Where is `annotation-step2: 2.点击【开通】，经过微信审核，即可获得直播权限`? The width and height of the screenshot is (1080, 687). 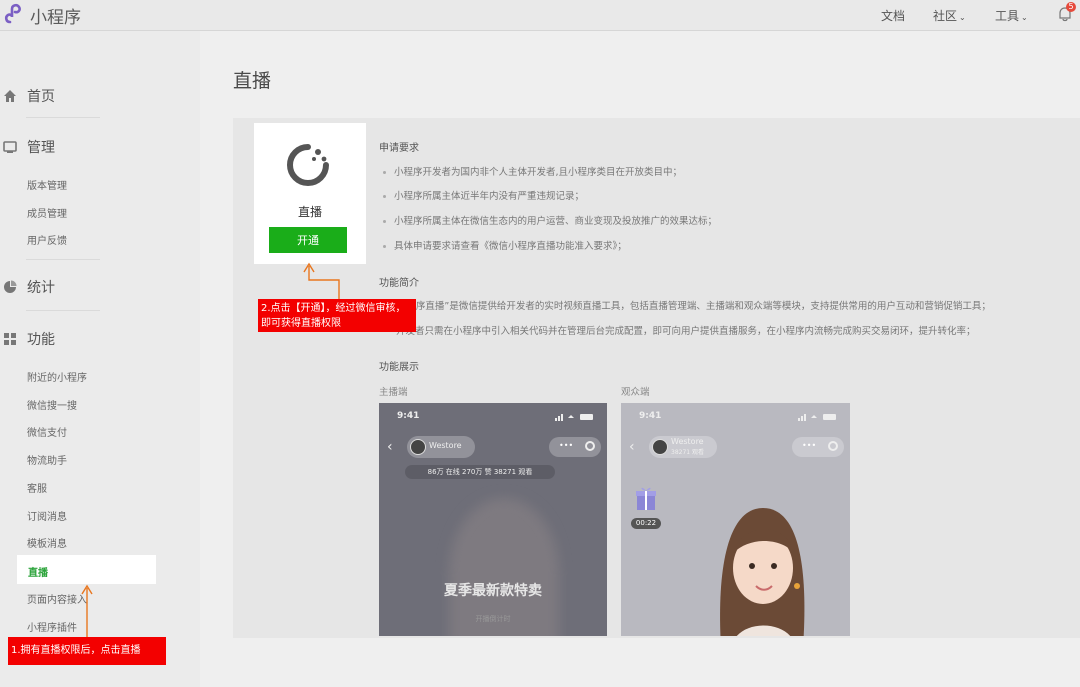
annotation-step2: 2.点击【开通】，经过微信审核，即可获得直播权限 is located at coordinates (337, 315).